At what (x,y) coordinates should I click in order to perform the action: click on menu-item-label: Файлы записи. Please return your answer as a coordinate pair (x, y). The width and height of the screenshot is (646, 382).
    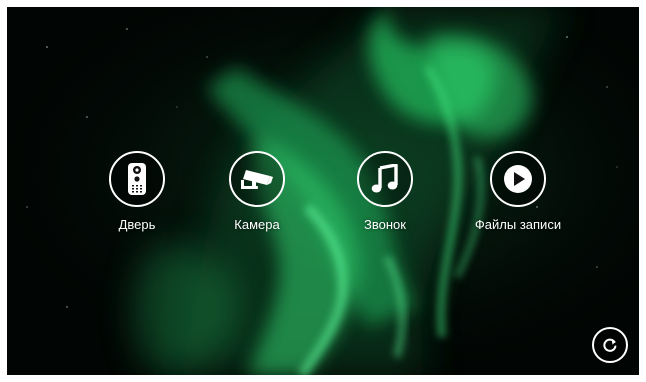
    Looking at the image, I should click on (518, 224).